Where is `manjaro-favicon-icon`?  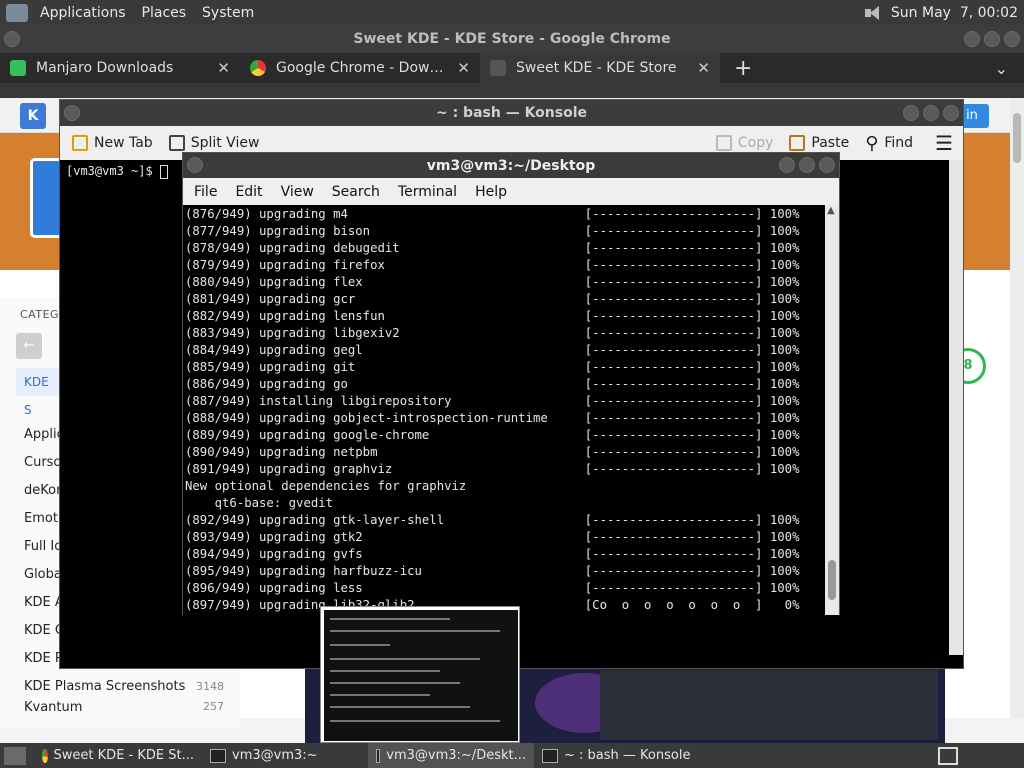
manjaro-favicon-icon is located at coordinates (18, 68).